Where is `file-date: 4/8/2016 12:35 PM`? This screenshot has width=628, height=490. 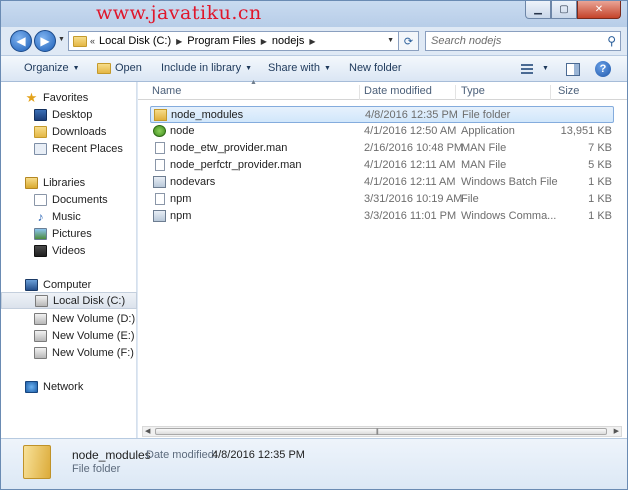 file-date: 4/8/2016 12:35 PM is located at coordinates (411, 115).